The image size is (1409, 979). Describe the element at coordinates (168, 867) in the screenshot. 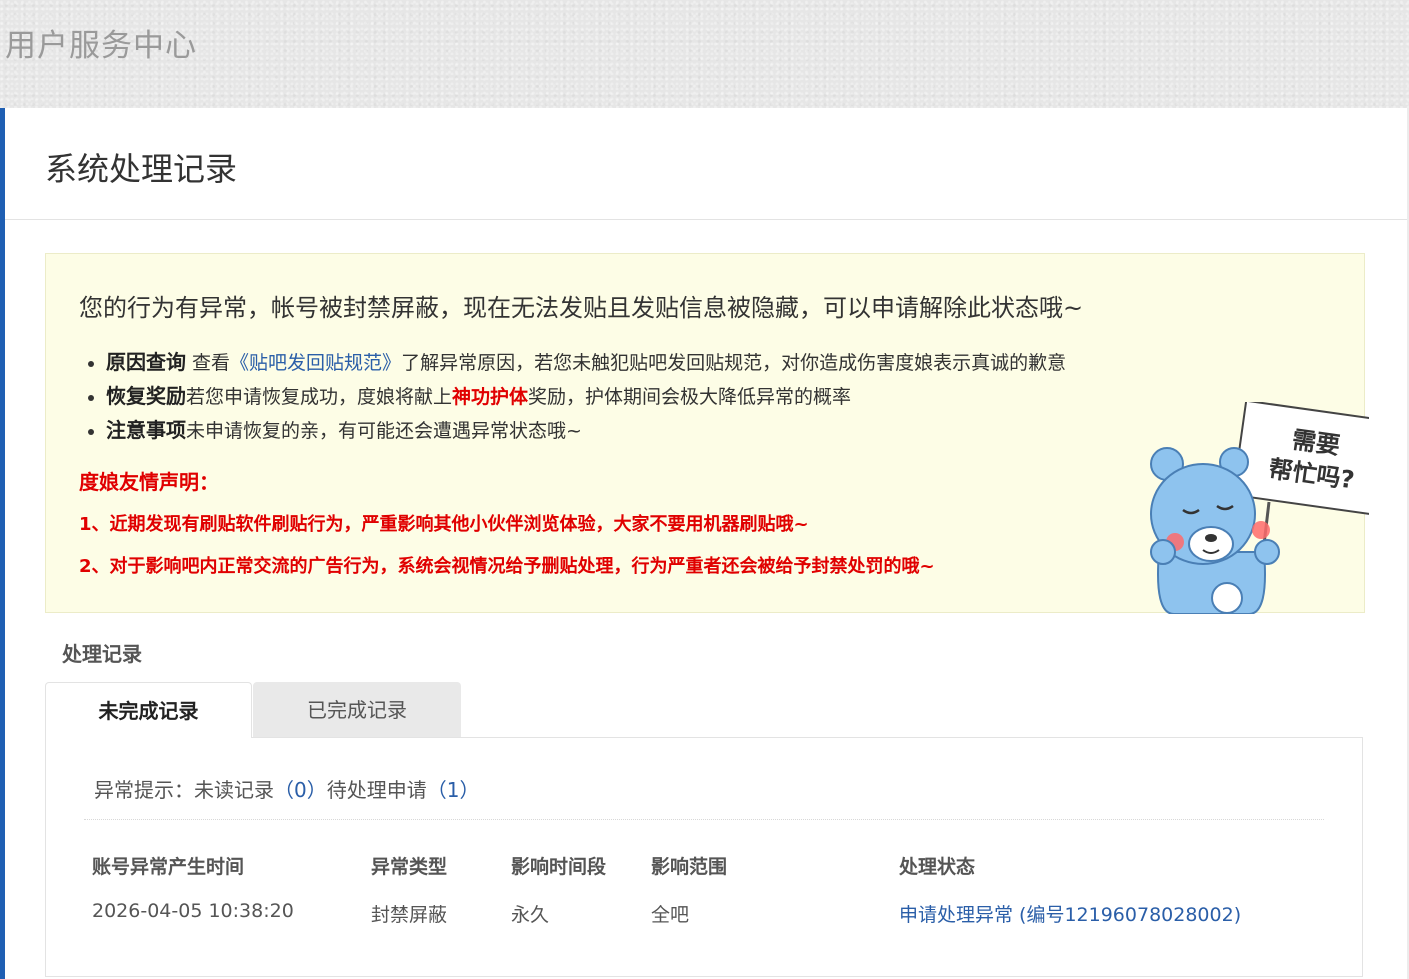

I see `column-header: 账号异常产生时间` at that location.